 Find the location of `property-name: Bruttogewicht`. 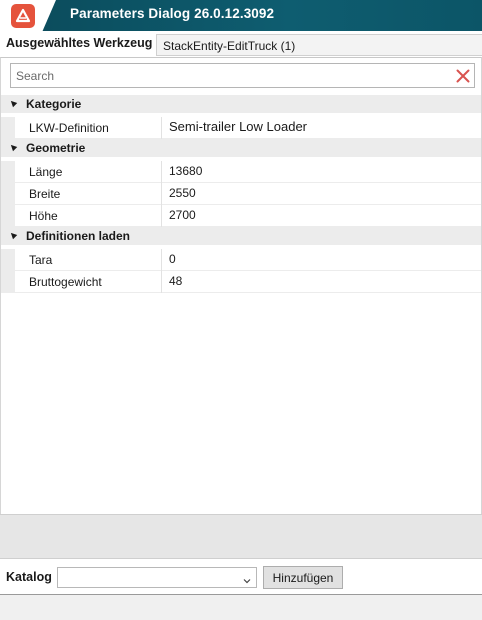

property-name: Bruttogewicht is located at coordinates (65, 282).